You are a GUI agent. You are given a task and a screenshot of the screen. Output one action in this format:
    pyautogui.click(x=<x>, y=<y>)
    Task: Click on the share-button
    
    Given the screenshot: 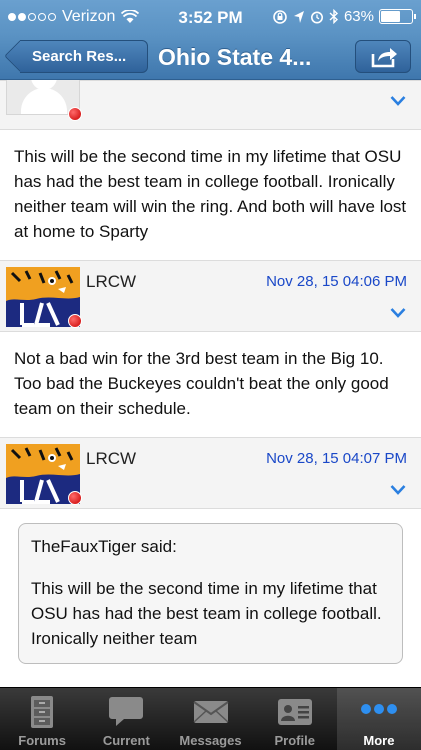 What is the action you would take?
    pyautogui.click(x=383, y=56)
    